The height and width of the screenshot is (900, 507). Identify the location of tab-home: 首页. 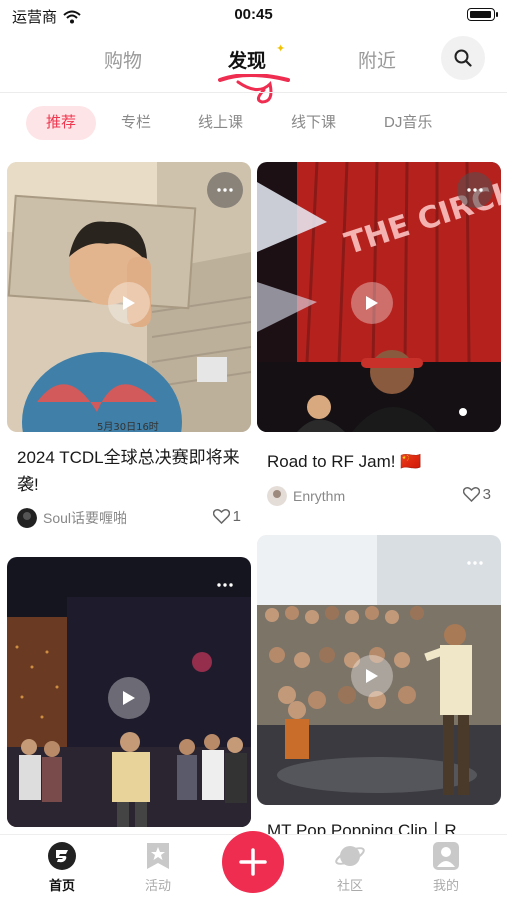
(62, 867).